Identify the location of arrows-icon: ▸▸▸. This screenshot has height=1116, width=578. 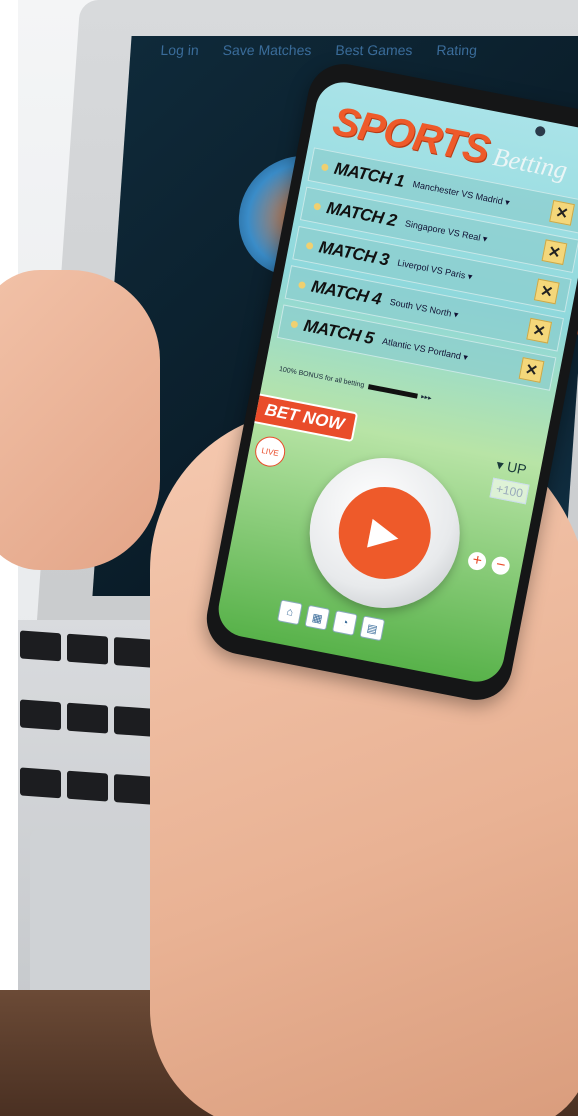
(426, 398).